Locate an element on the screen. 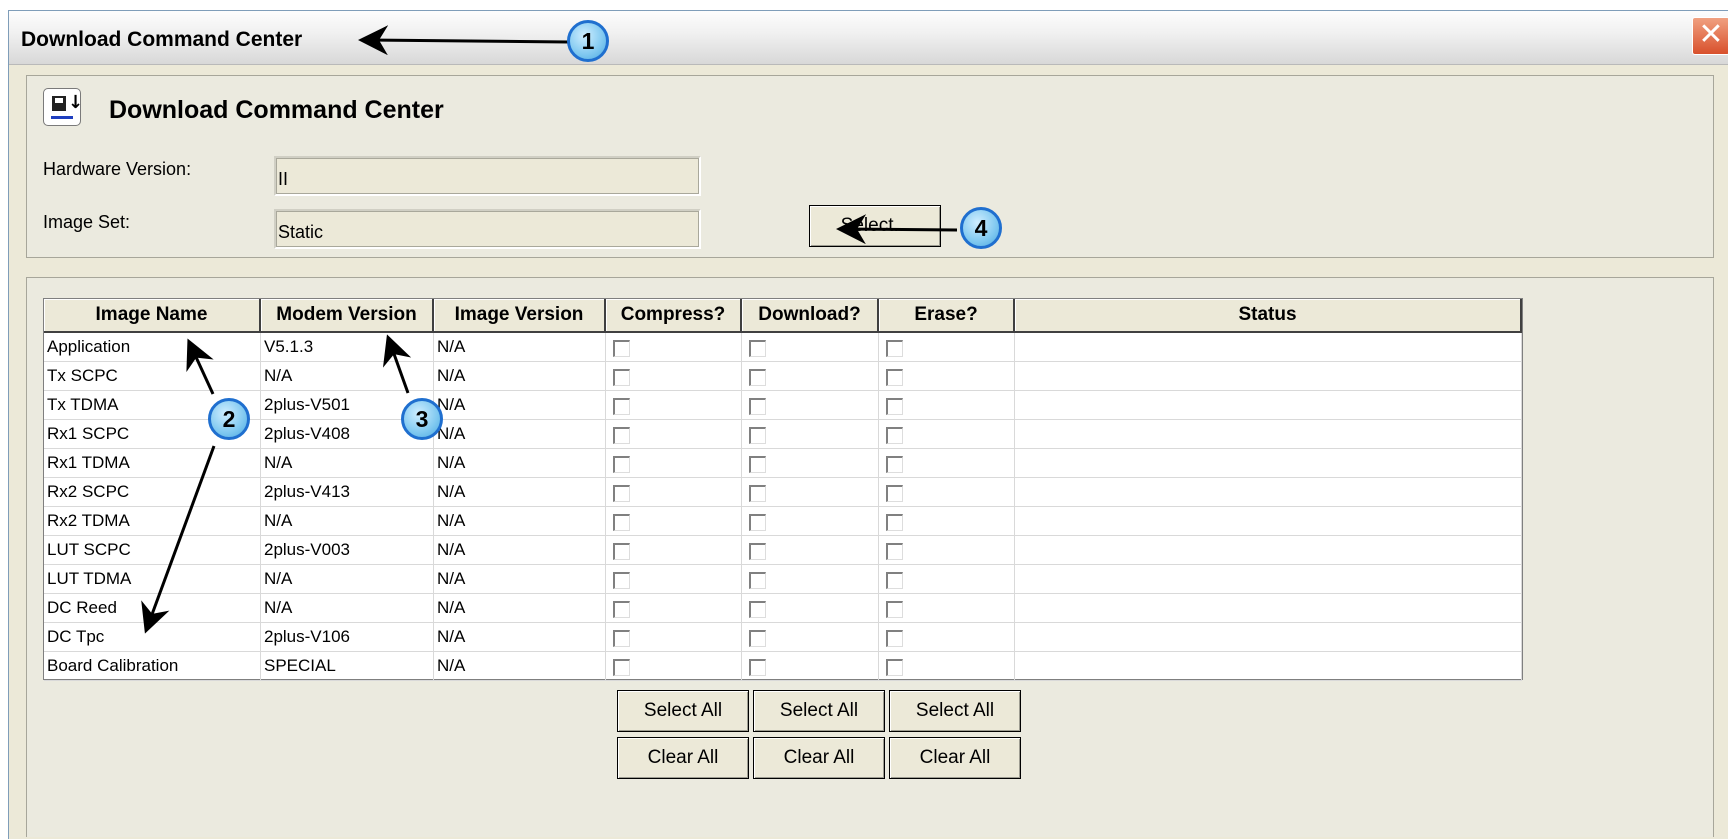  callout-2-arrow-up is located at coordinates (200, 366).